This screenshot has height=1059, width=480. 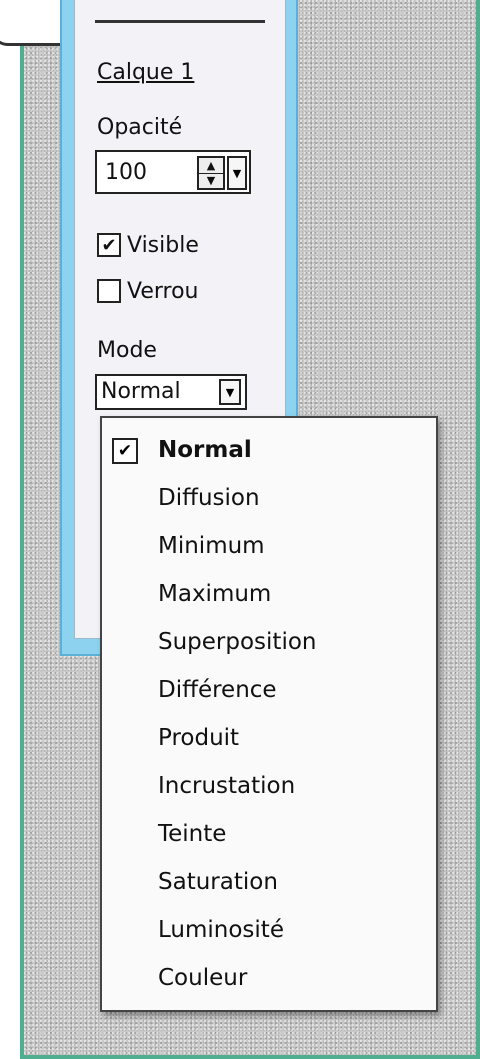 What do you see at coordinates (127, 350) in the screenshot?
I see `mode-label: Mode` at bounding box center [127, 350].